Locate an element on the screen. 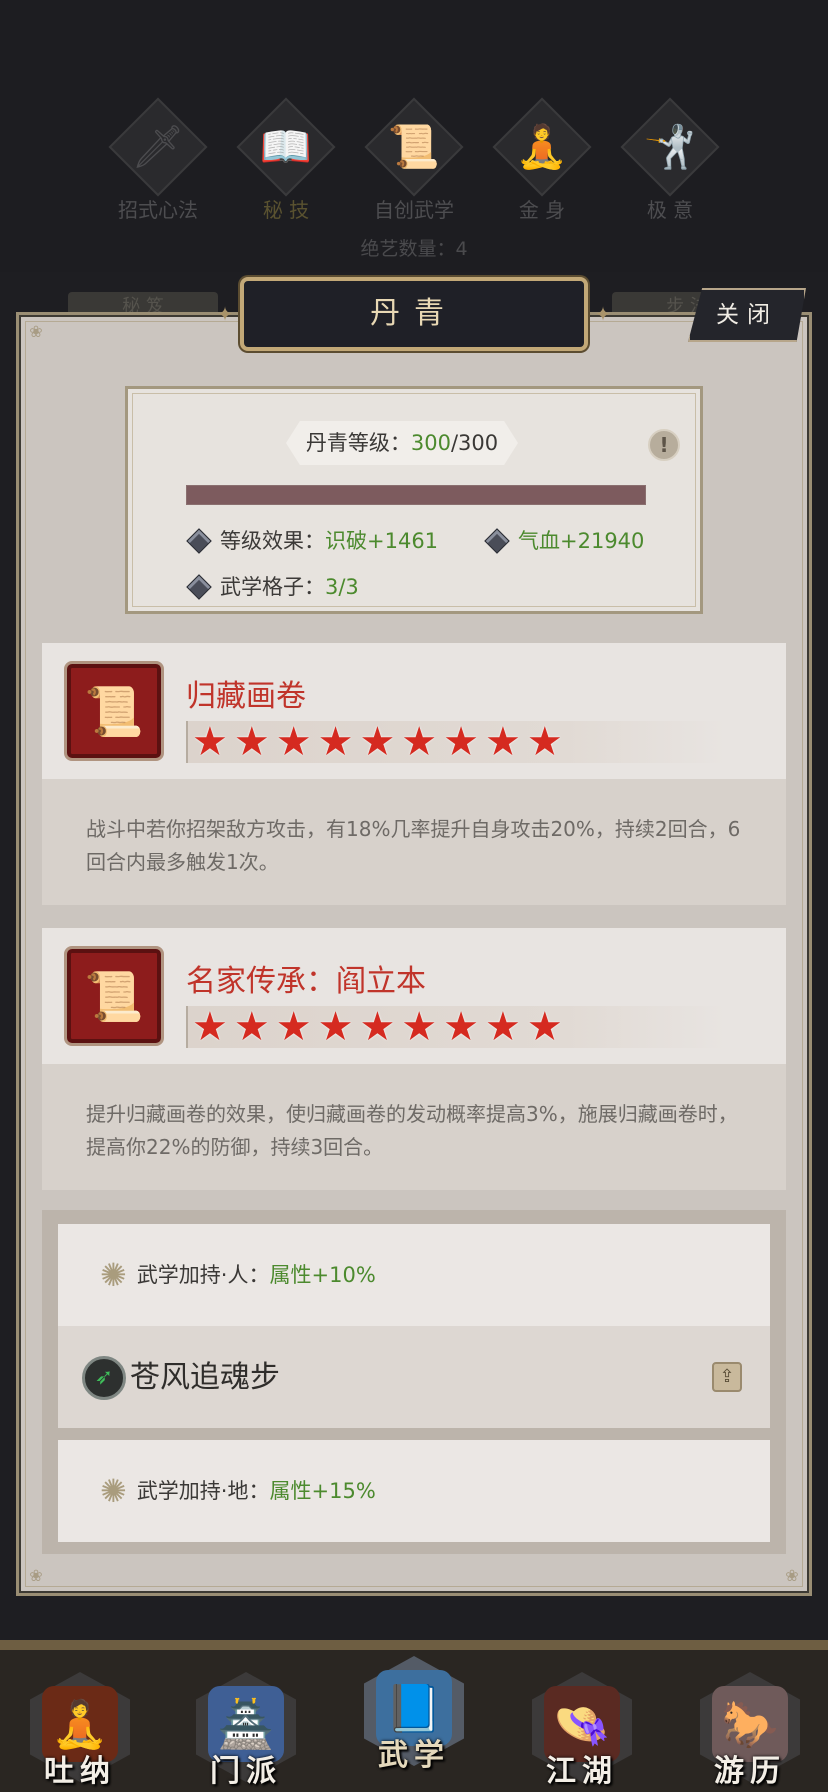  slots-line: 武学格子：3/3 is located at coordinates (272, 586).